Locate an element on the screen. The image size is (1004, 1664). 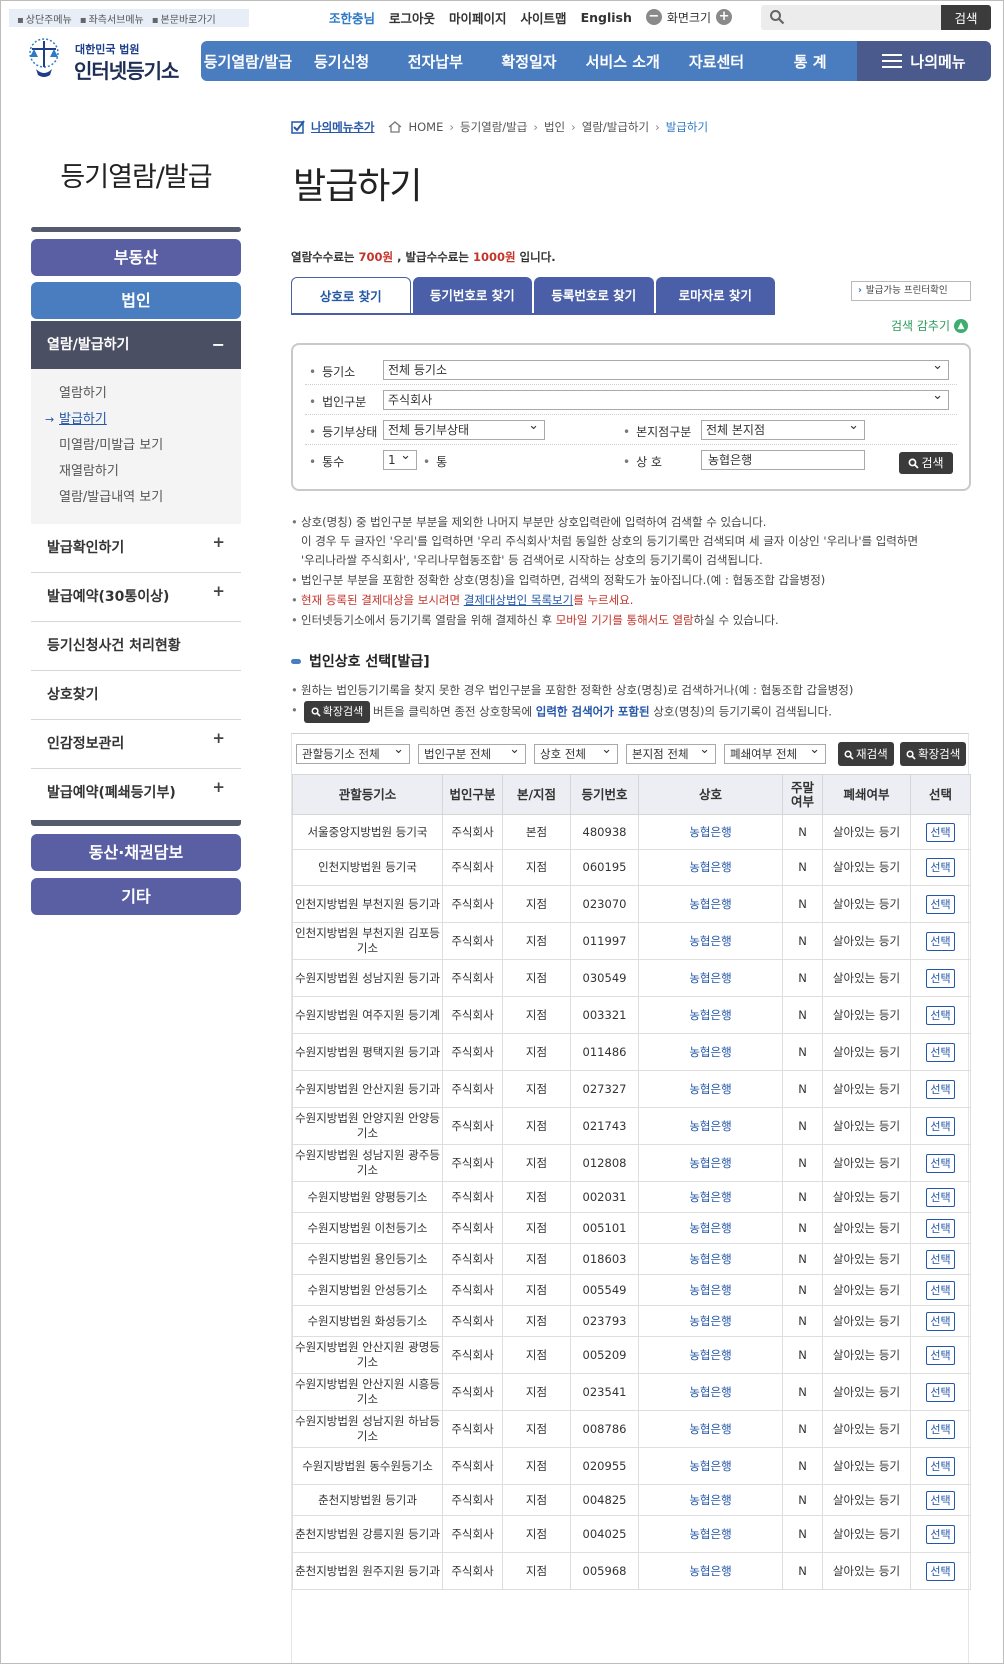
my-menu-button: 나의메뉴 is located at coordinates (924, 61).